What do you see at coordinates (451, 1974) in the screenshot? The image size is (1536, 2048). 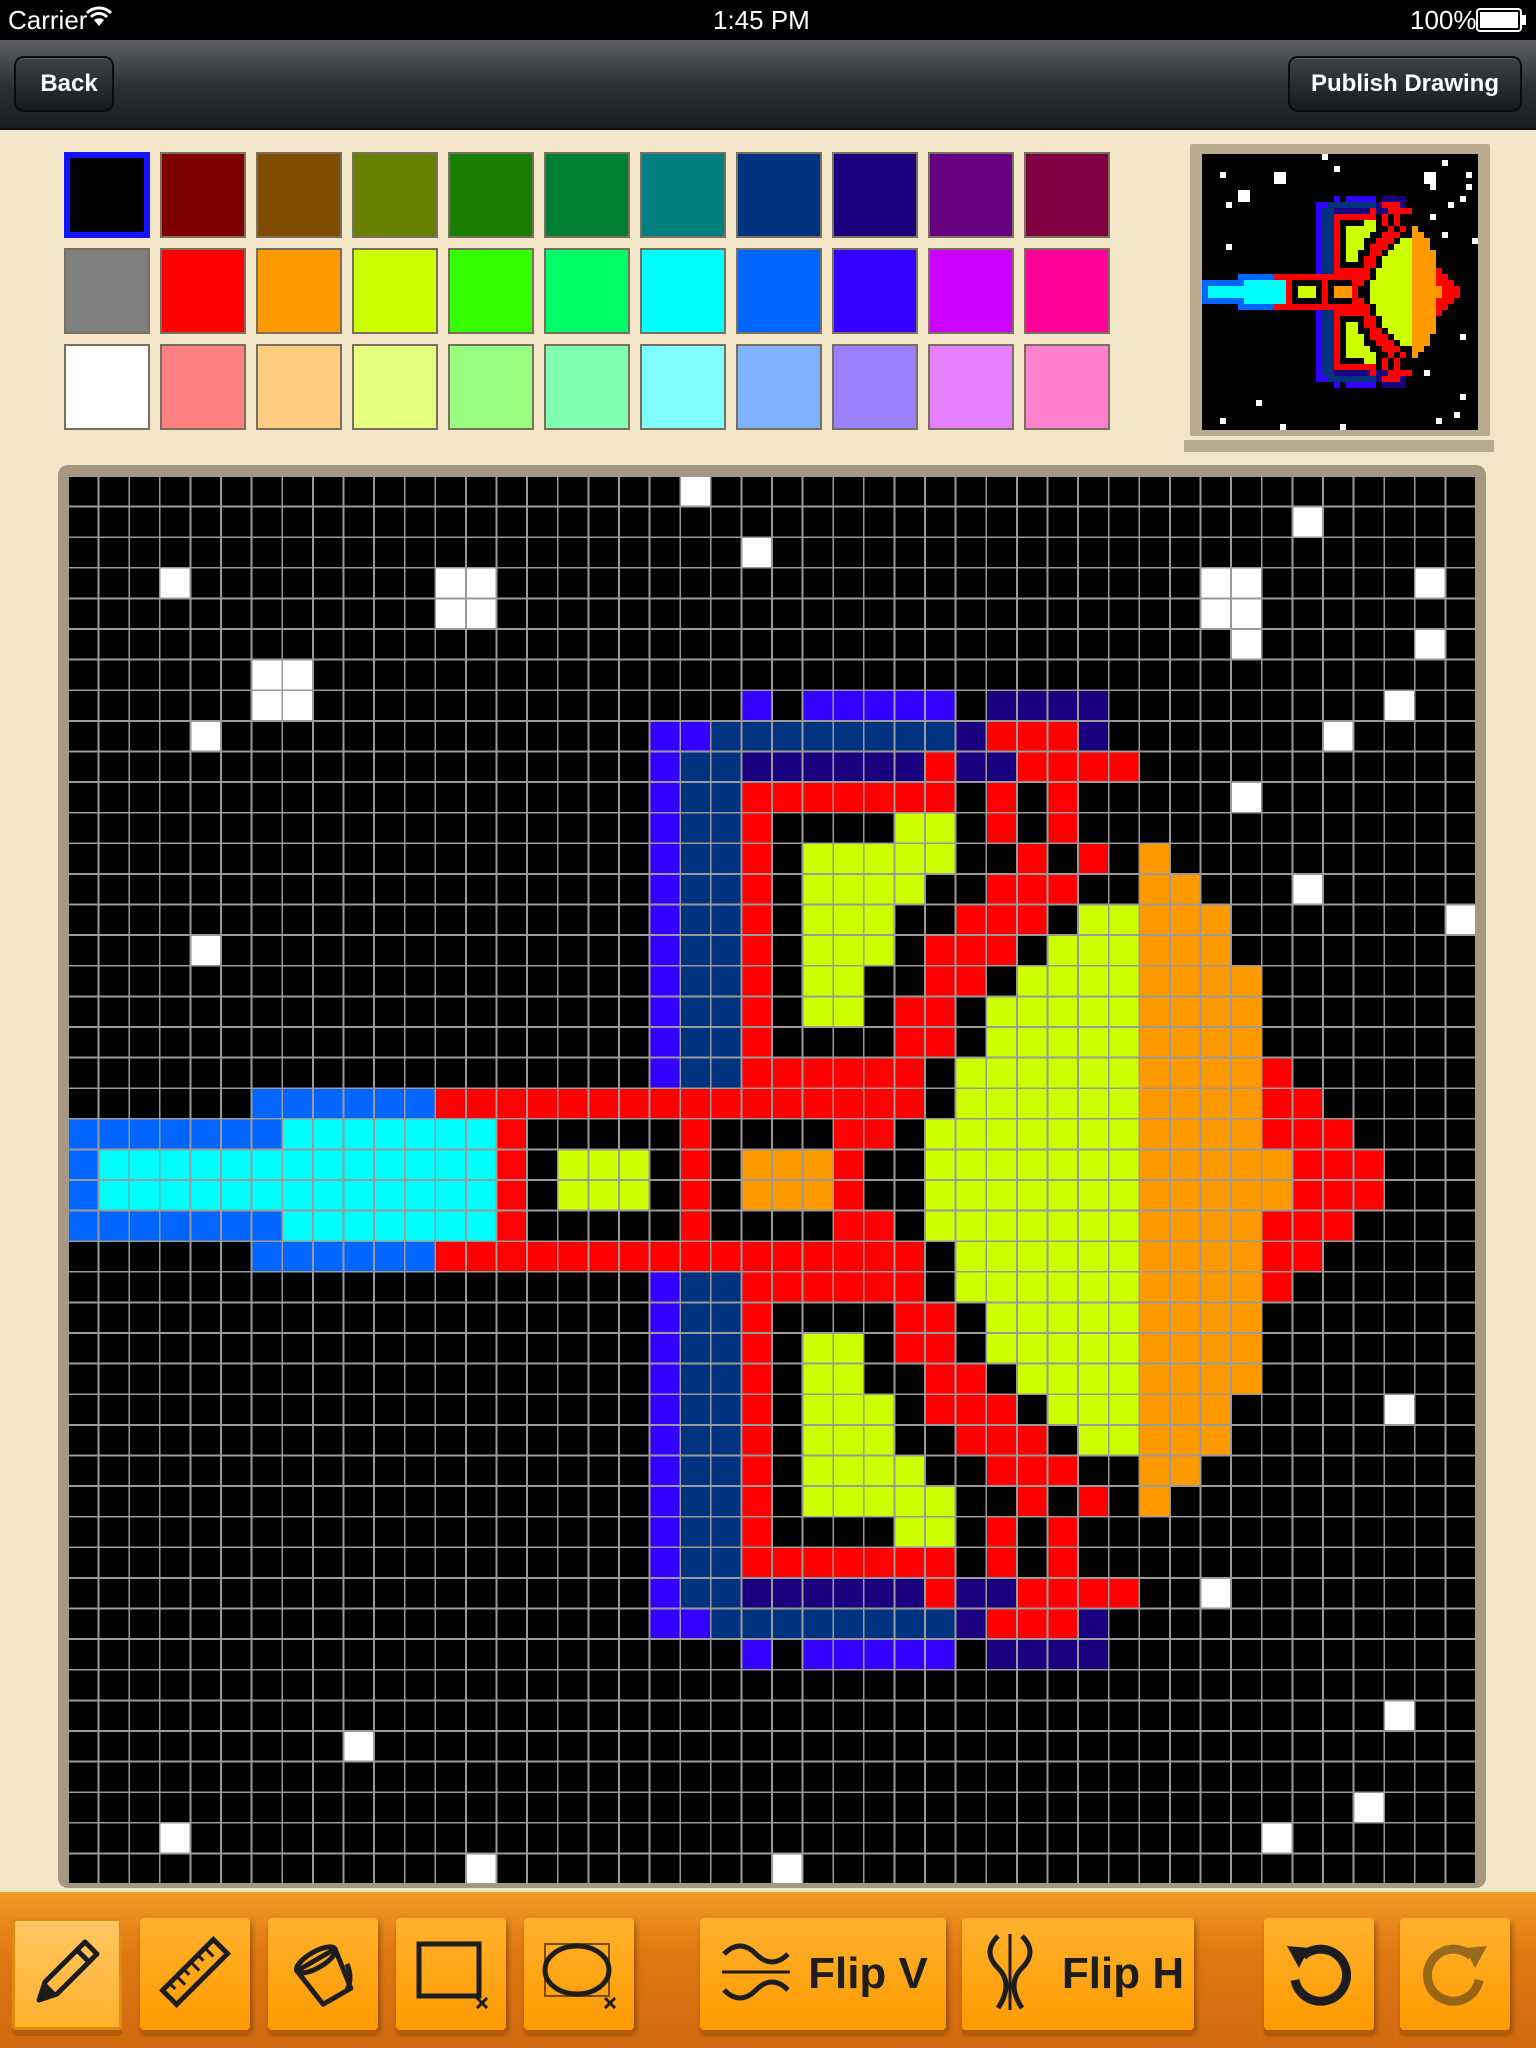 I see `rectangle-tool-button` at bounding box center [451, 1974].